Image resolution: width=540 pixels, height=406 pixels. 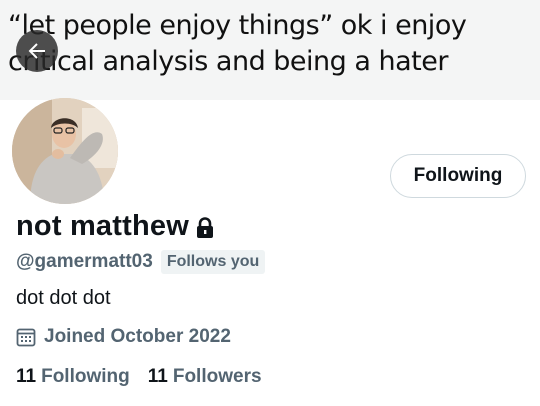 I want to click on joined-date: Joined October 2022, so click(x=123, y=337).